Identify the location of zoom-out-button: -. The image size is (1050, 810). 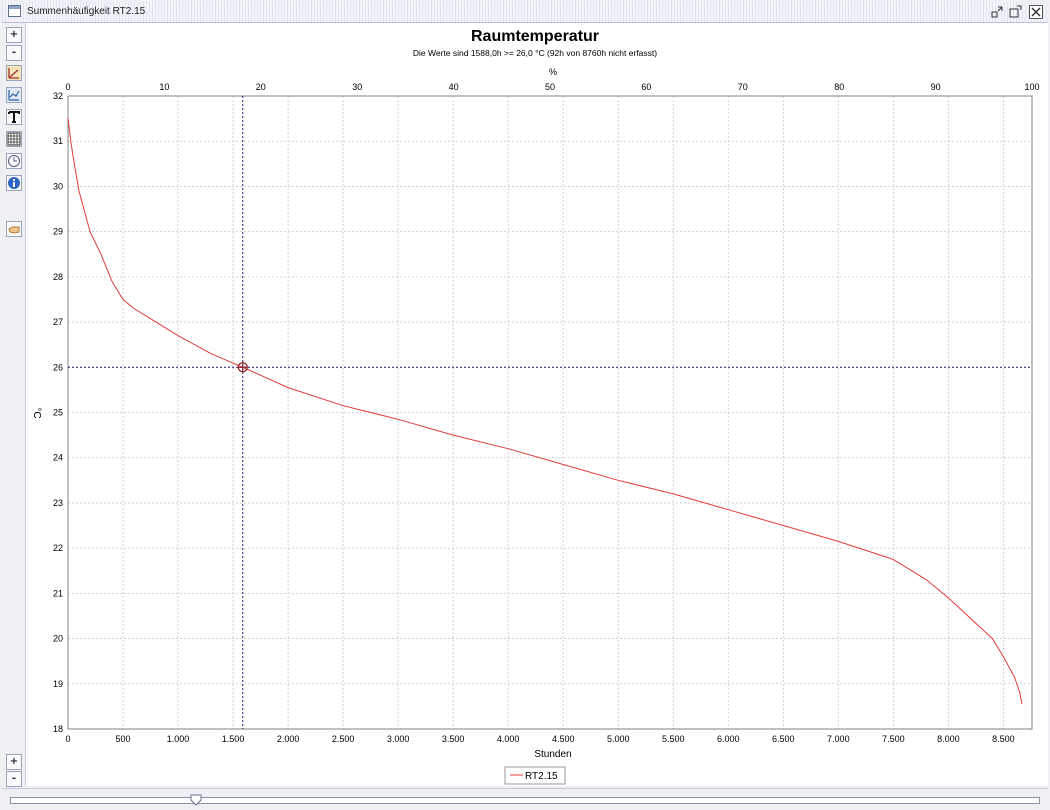
(14, 53).